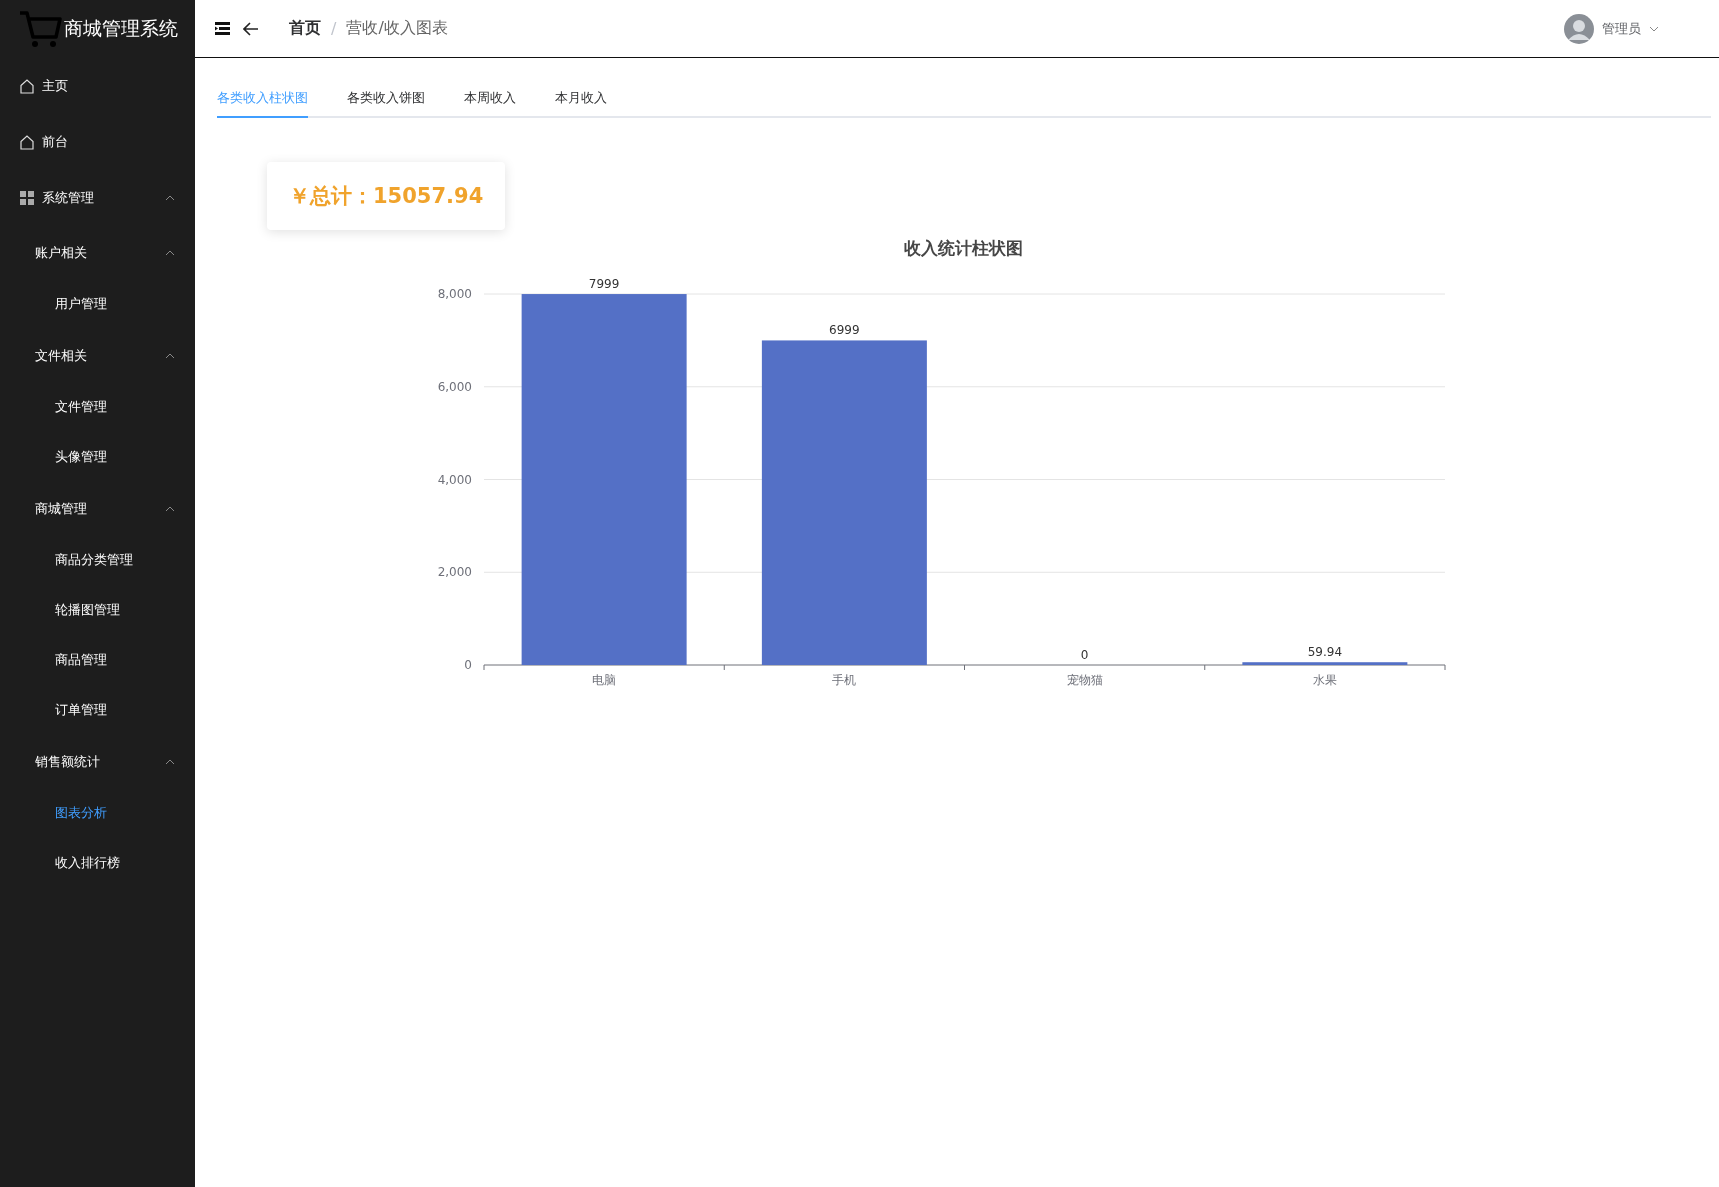 This screenshot has width=1719, height=1187. Describe the element at coordinates (251, 28) in the screenshot. I see `back-arrow-icon` at that location.